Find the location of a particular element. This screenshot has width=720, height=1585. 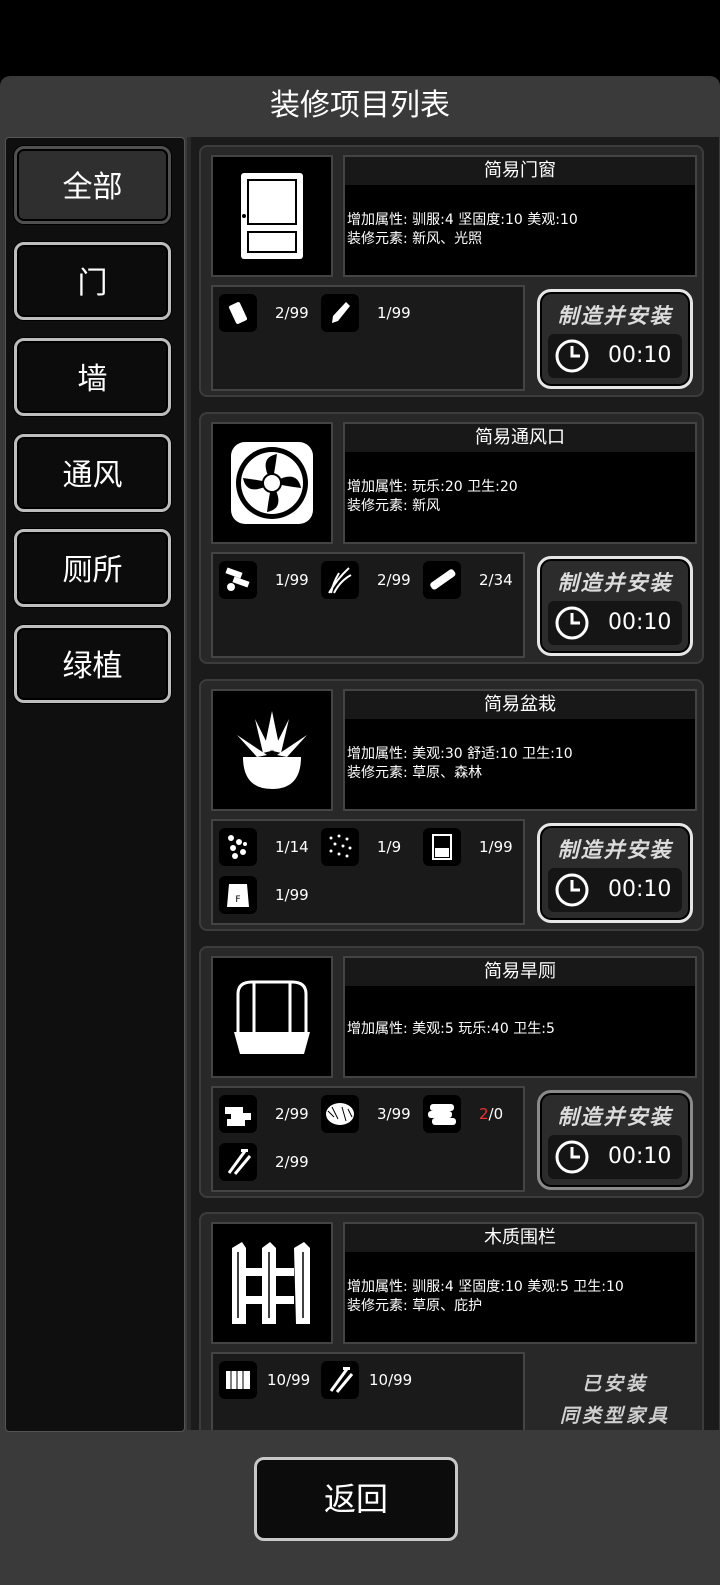

fan-vent-icon is located at coordinates (272, 483).